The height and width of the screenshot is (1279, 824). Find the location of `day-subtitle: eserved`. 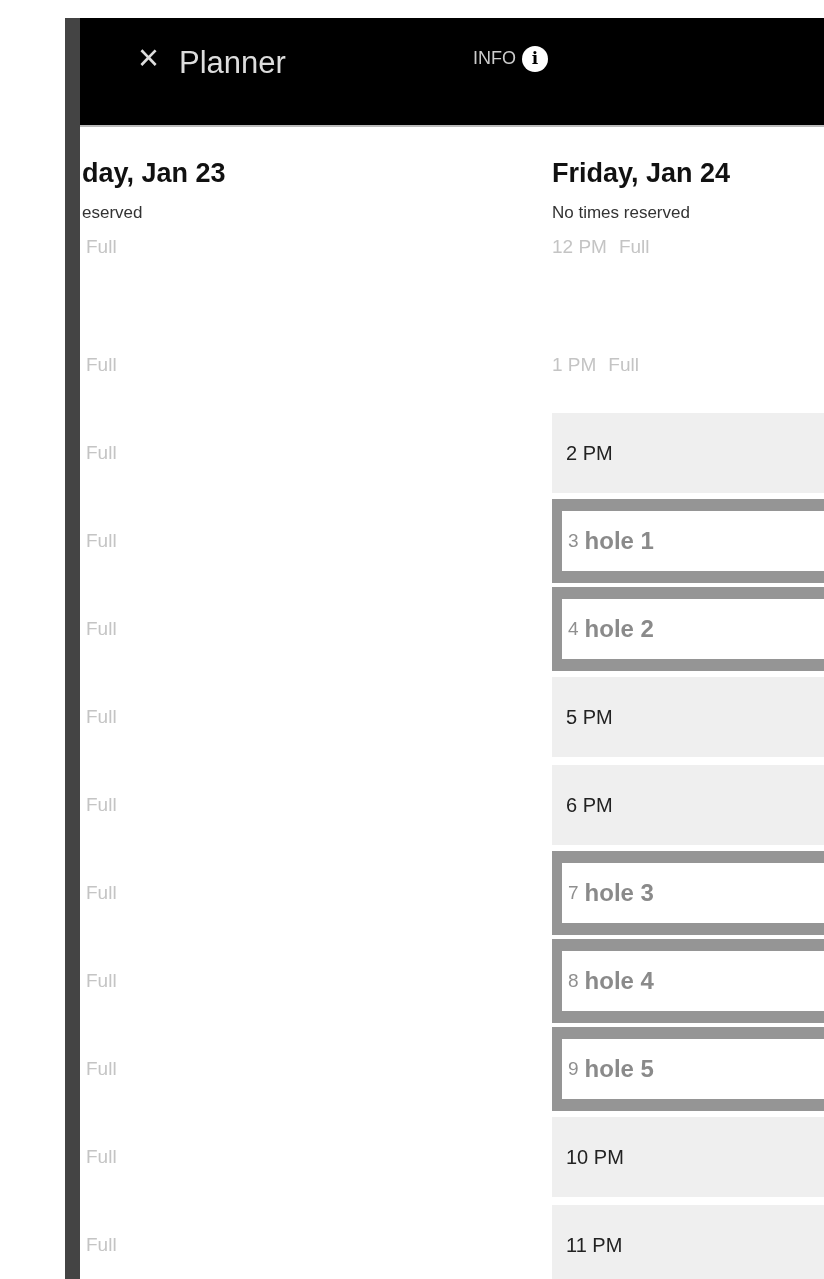

day-subtitle: eserved is located at coordinates (113, 212).